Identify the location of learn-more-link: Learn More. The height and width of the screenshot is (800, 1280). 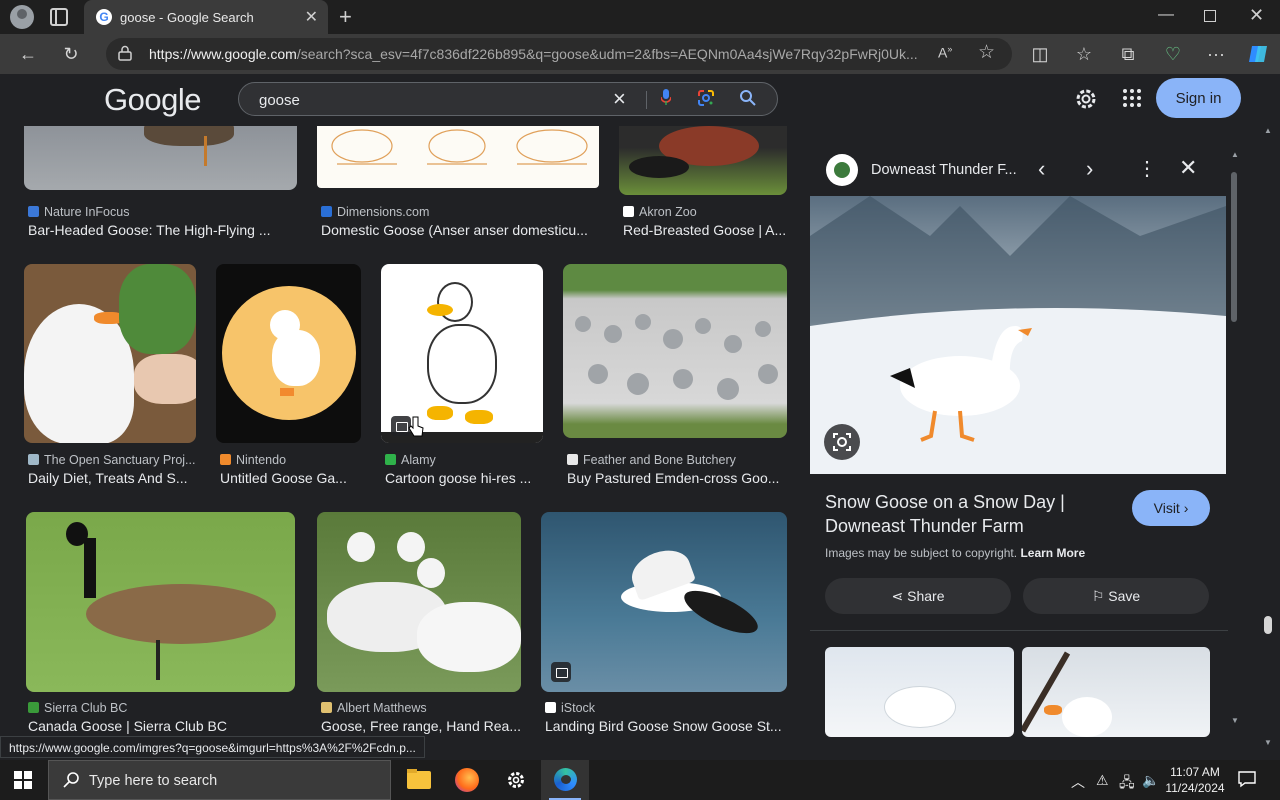
(1052, 553).